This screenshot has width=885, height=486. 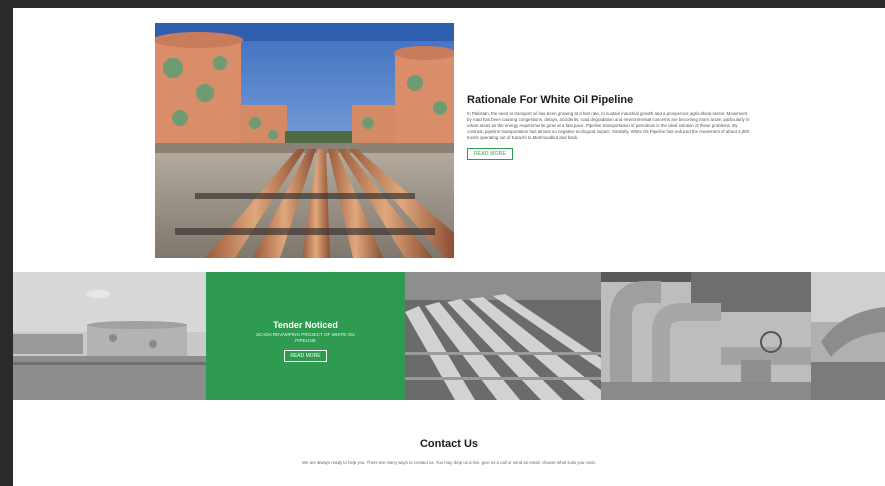 I want to click on tender-read-more-button: READ MORE, so click(x=305, y=356).